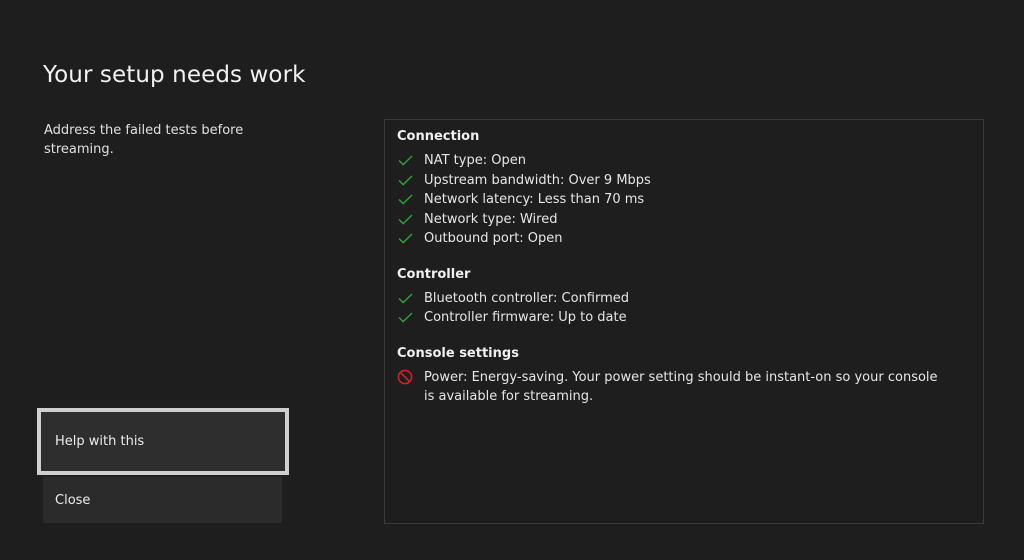  I want to click on list-item: Outbound port: Open, so click(684, 239).